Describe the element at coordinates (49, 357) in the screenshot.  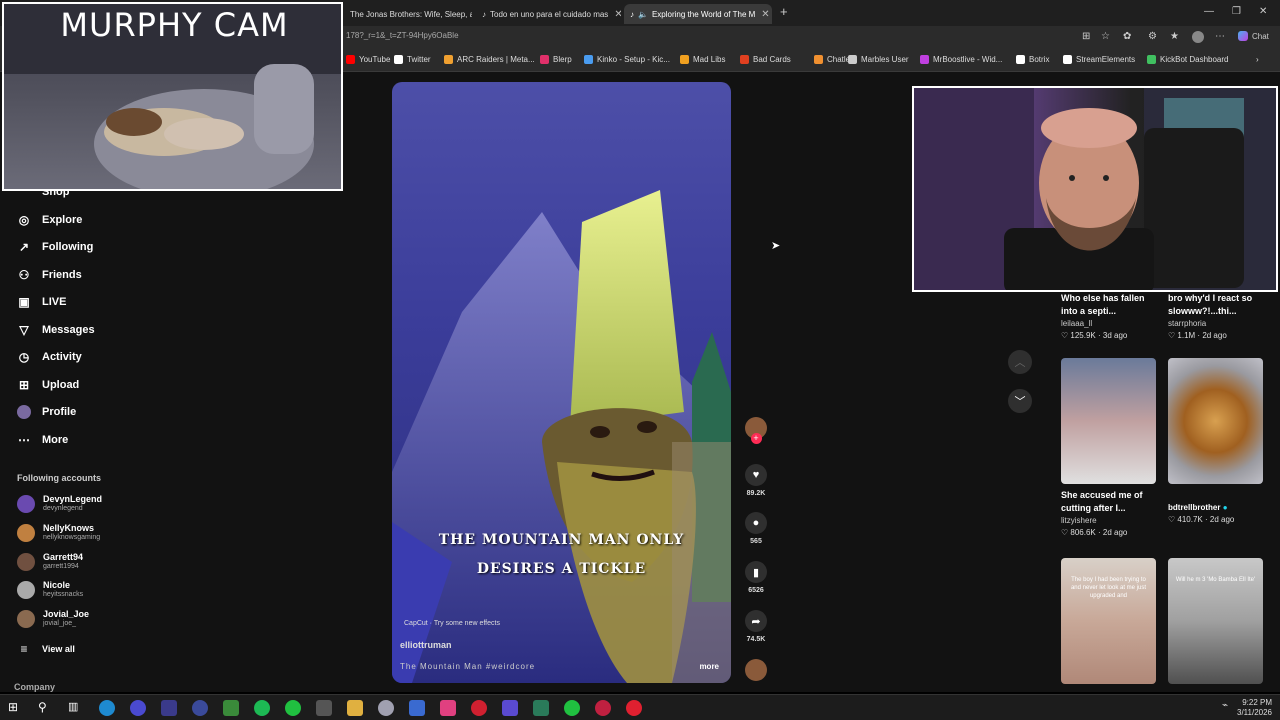
I see `sidebar-item-activity: ◷ Activity` at that location.